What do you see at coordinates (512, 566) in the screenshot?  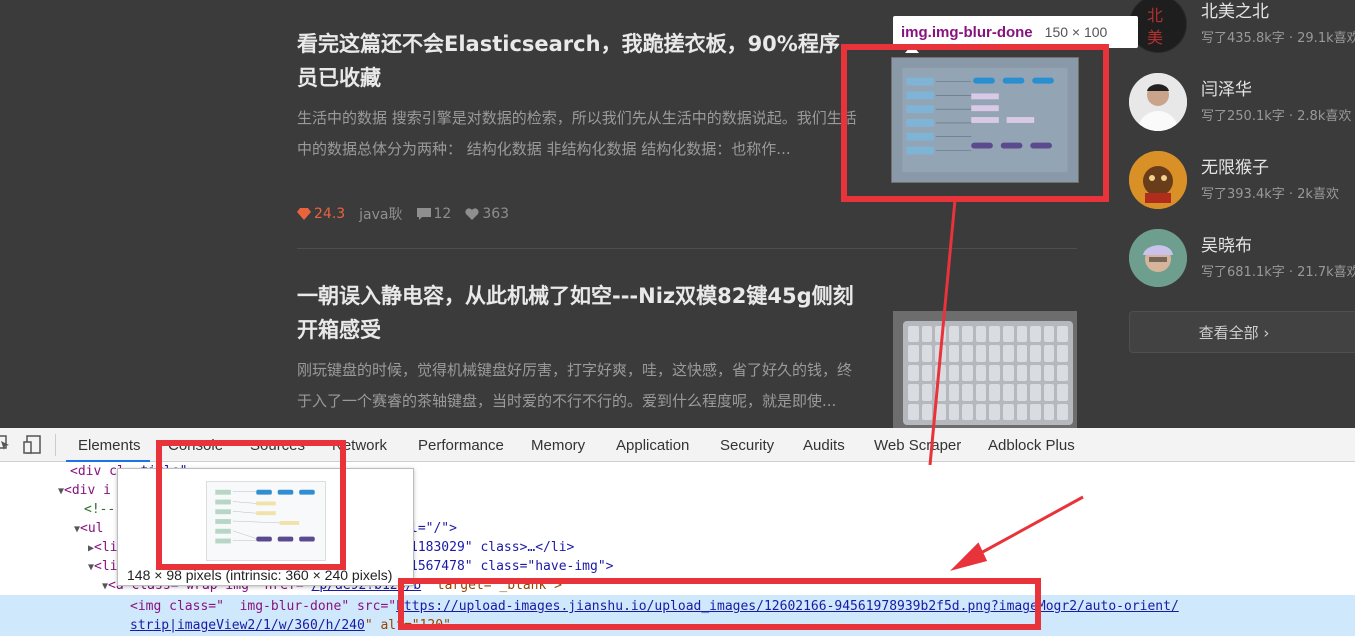 I see `dom-node-line-tail: 1567478" class="have-img">` at bounding box center [512, 566].